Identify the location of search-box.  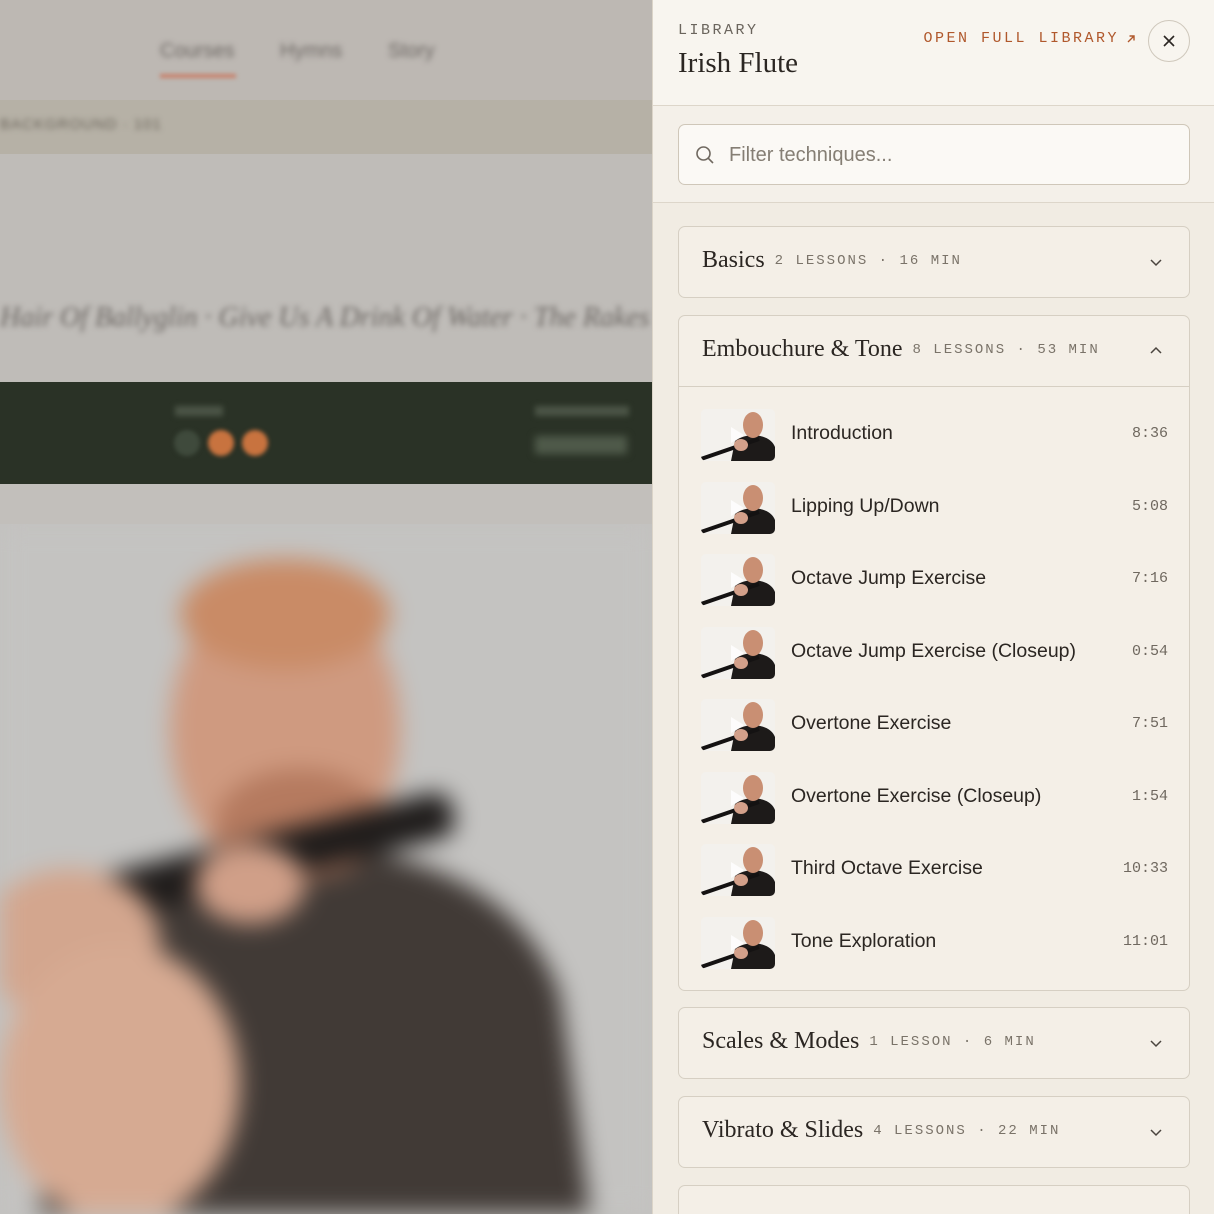
(934, 154).